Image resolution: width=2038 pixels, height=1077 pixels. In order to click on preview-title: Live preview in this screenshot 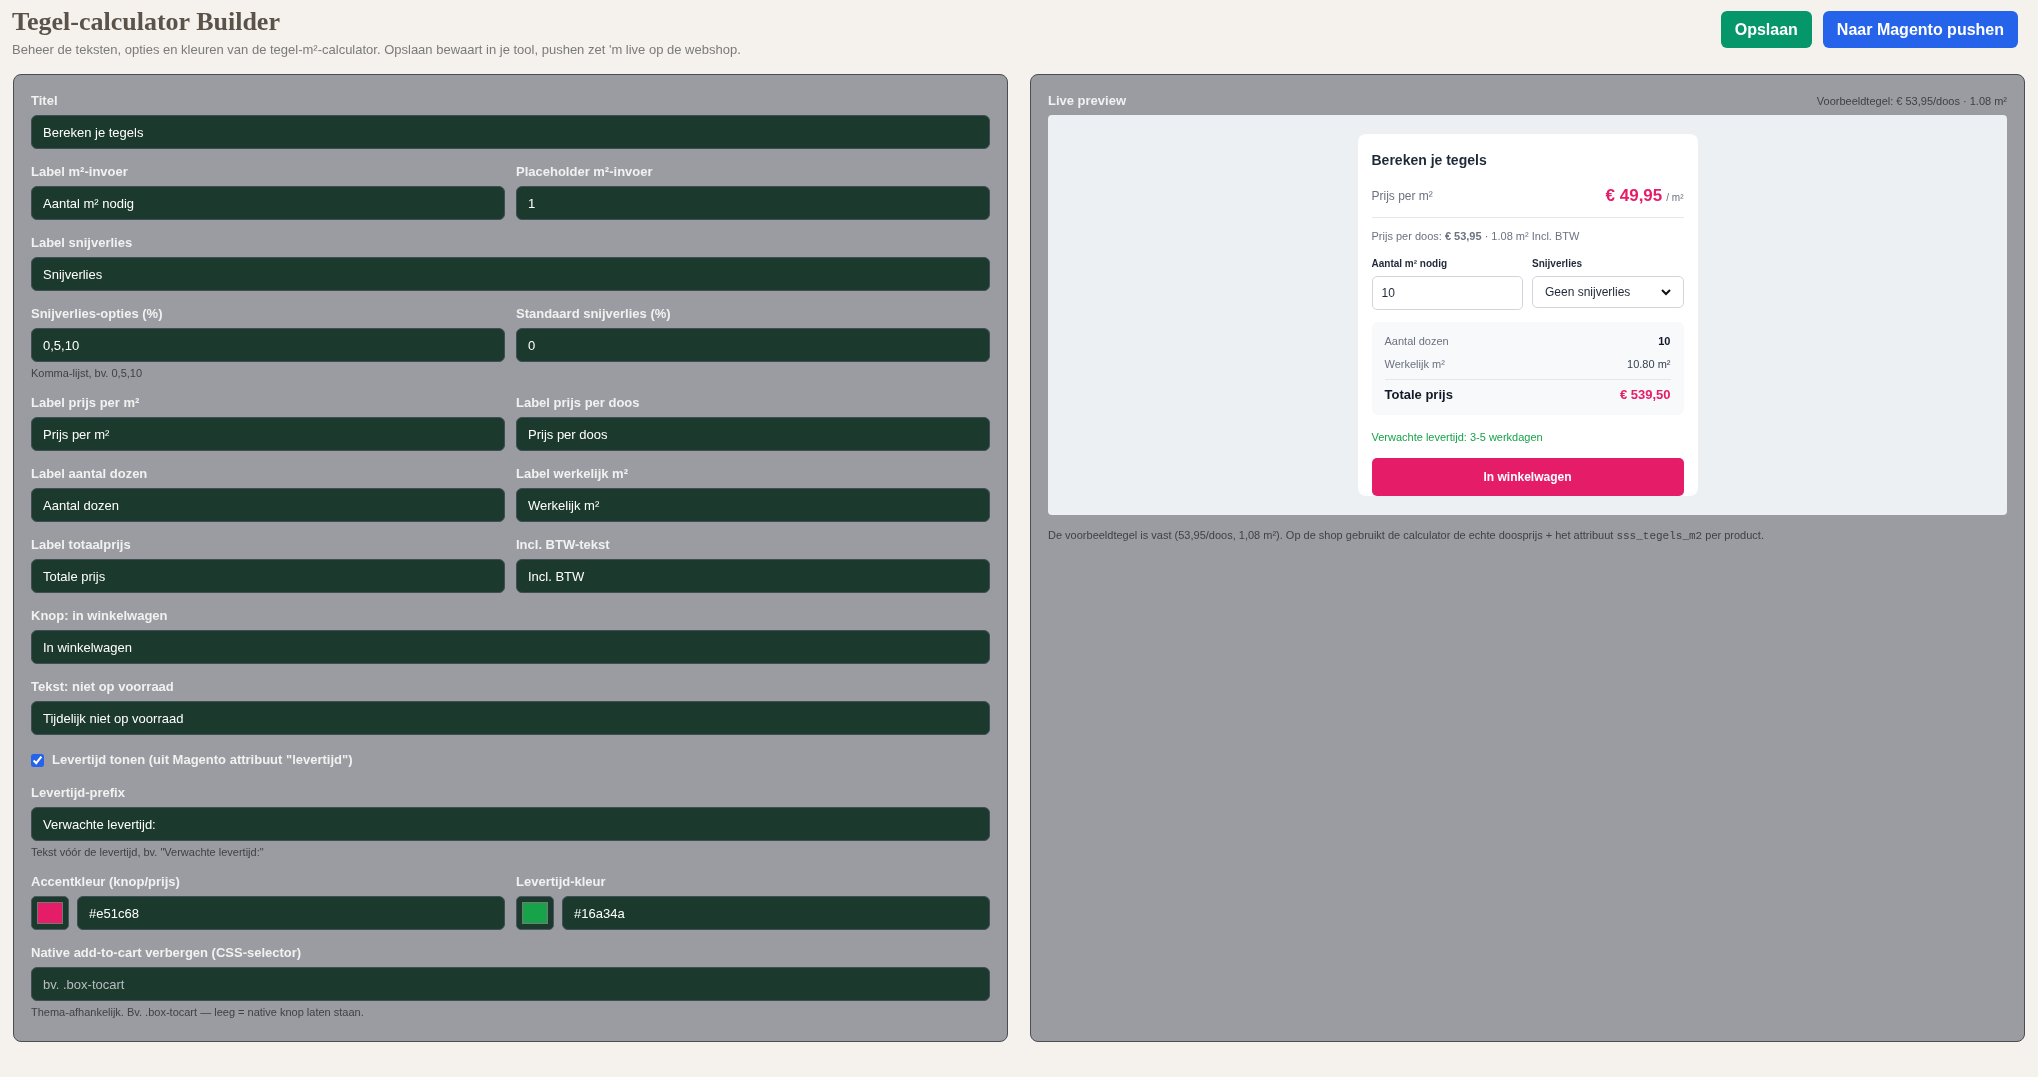, I will do `click(1087, 101)`.